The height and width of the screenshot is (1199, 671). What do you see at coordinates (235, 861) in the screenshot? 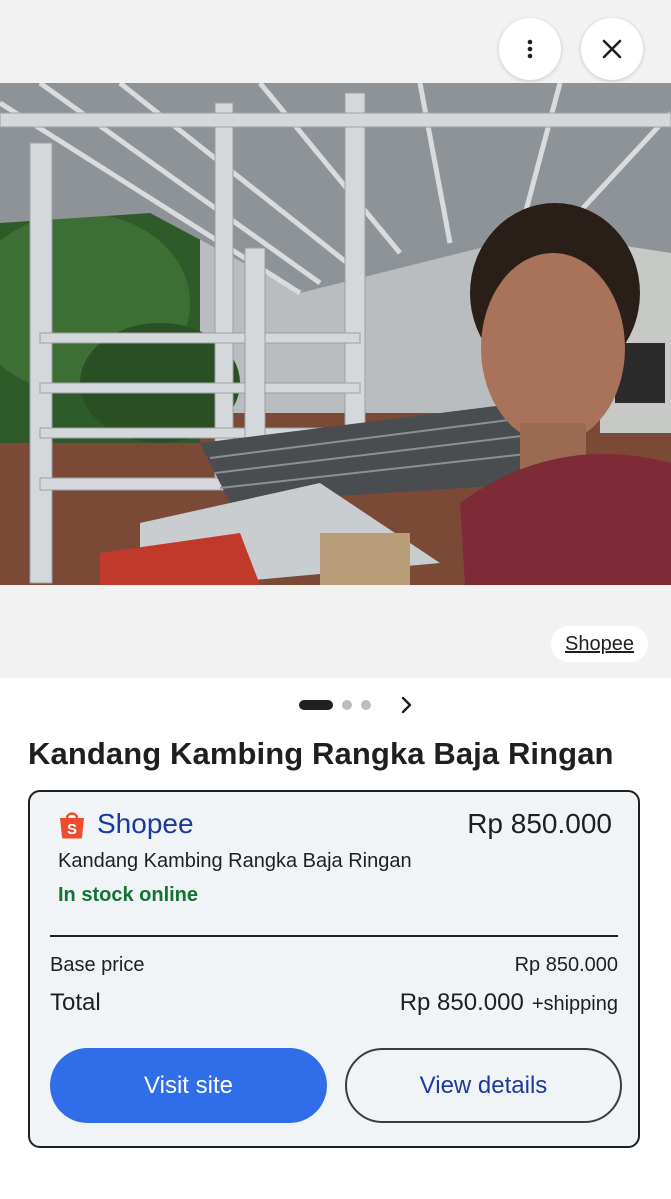
I see `offer-product-name: Kandang Kambing Rangka Baja Ringan` at bounding box center [235, 861].